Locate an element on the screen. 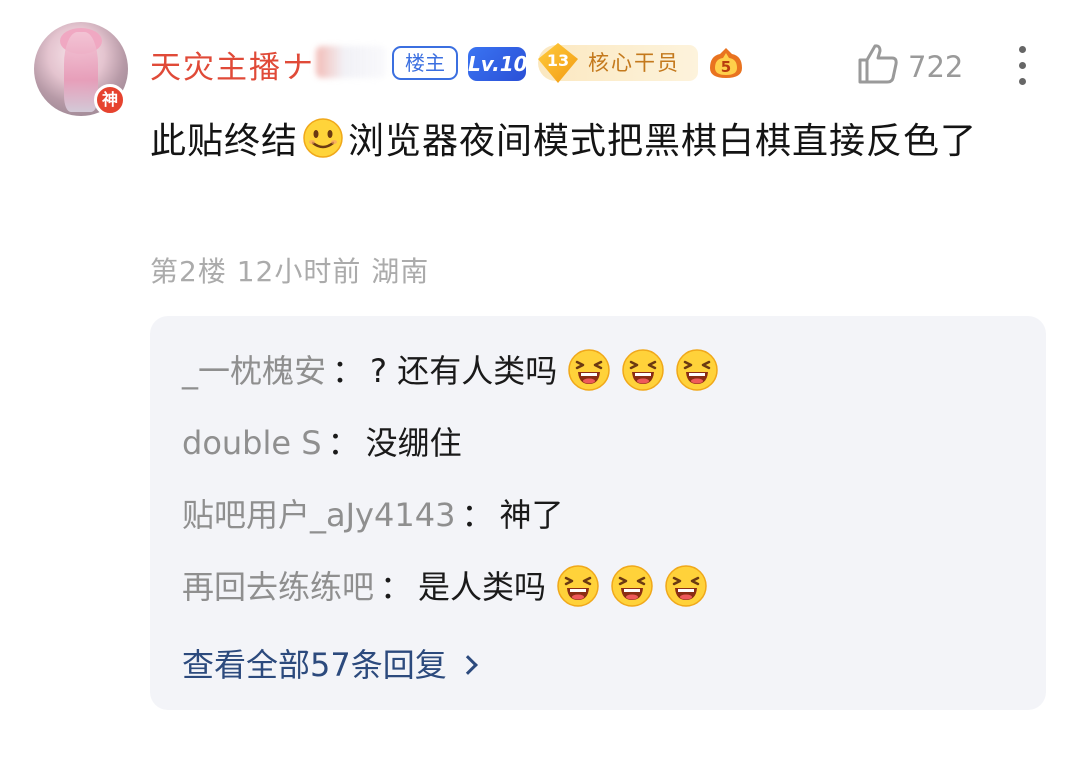 The image size is (1080, 765). reply-text: 是人类吗 is located at coordinates (482, 587).